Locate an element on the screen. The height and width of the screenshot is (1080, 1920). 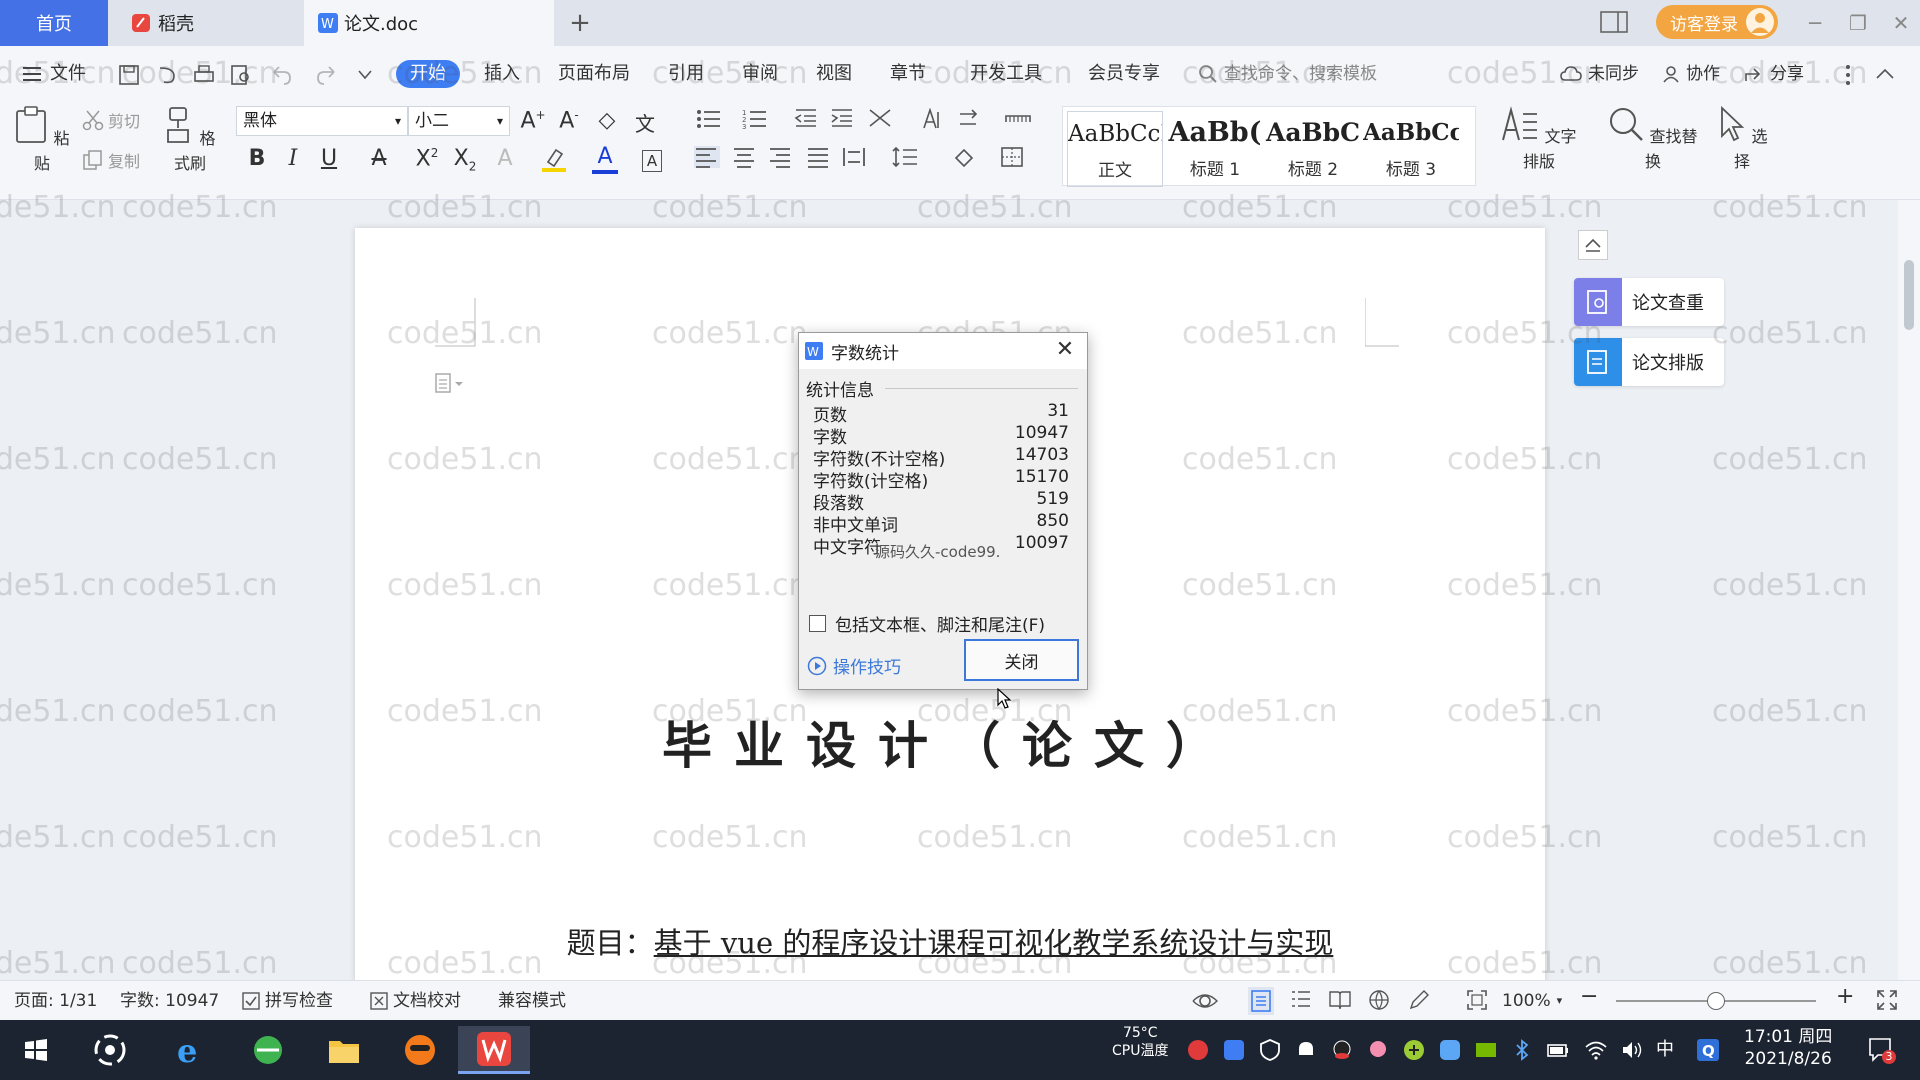
close-window-icon: ✕ is located at coordinates (1901, 23).